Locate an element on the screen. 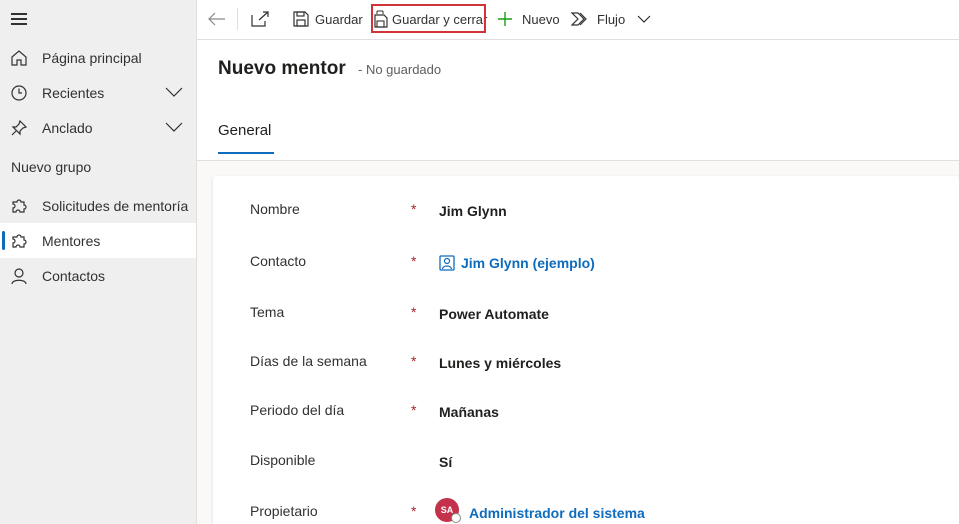  save-and-close-highlight is located at coordinates (428, 18).